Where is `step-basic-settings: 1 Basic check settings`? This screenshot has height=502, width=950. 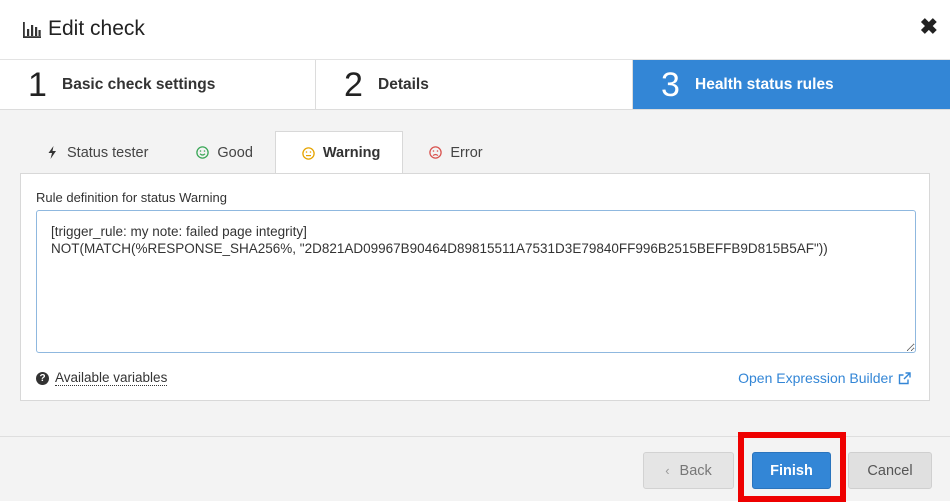
step-basic-settings: 1 Basic check settings is located at coordinates (158, 84).